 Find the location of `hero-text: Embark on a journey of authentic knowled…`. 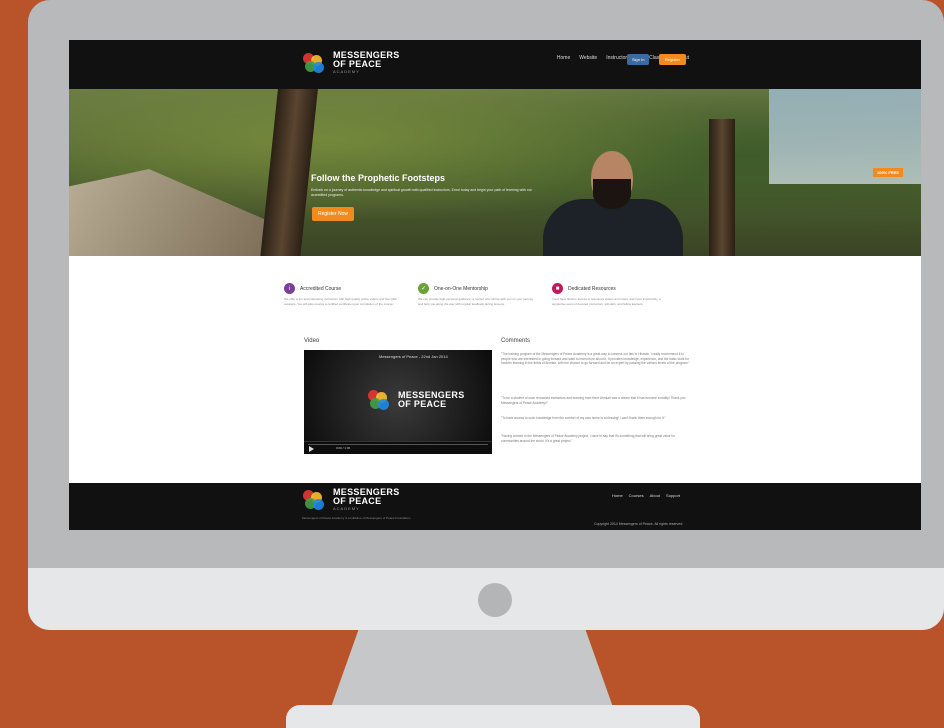

hero-text: Embark on a journey of authentic knowled… is located at coordinates (421, 192).